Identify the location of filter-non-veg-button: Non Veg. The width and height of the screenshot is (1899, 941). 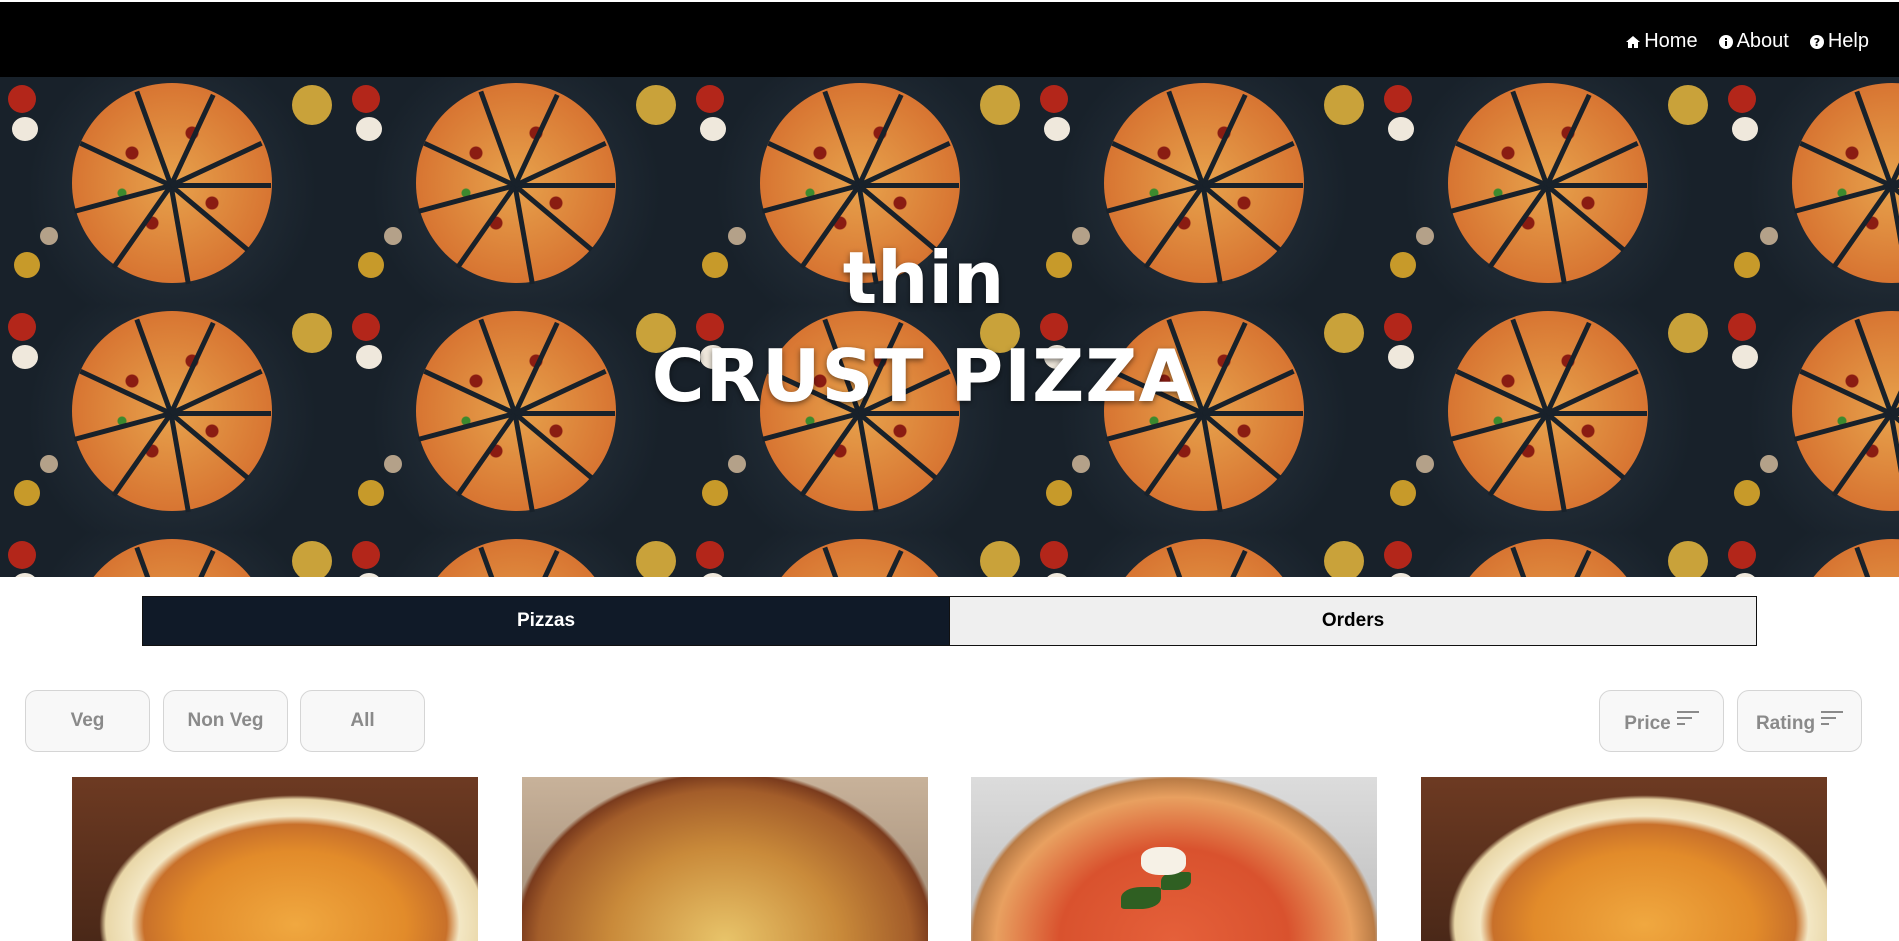
(225, 721).